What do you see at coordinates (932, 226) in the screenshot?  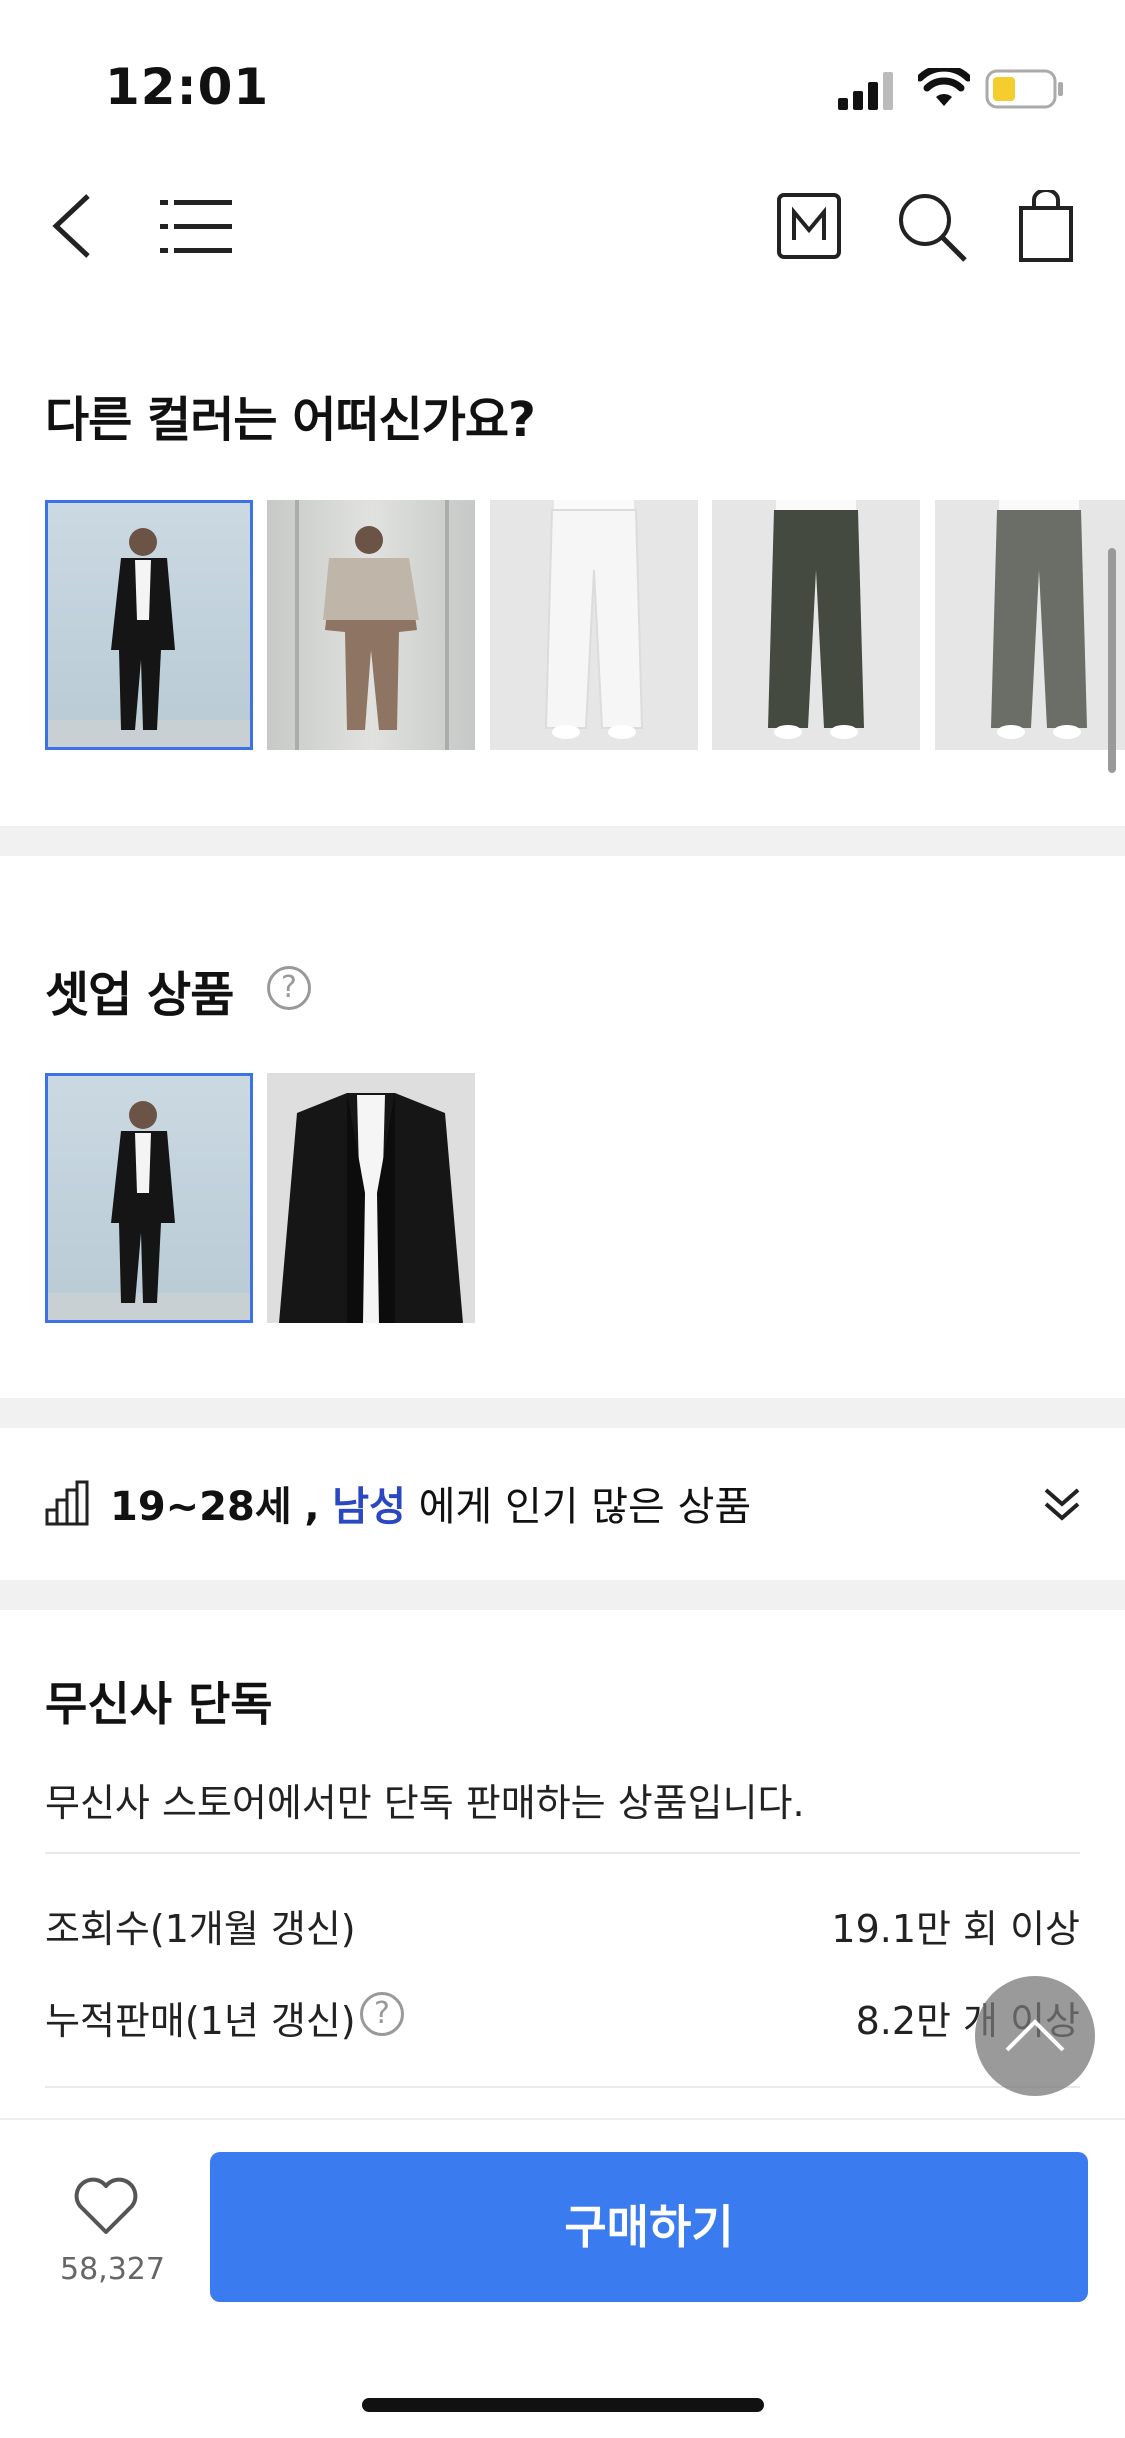 I see `search-icon` at bounding box center [932, 226].